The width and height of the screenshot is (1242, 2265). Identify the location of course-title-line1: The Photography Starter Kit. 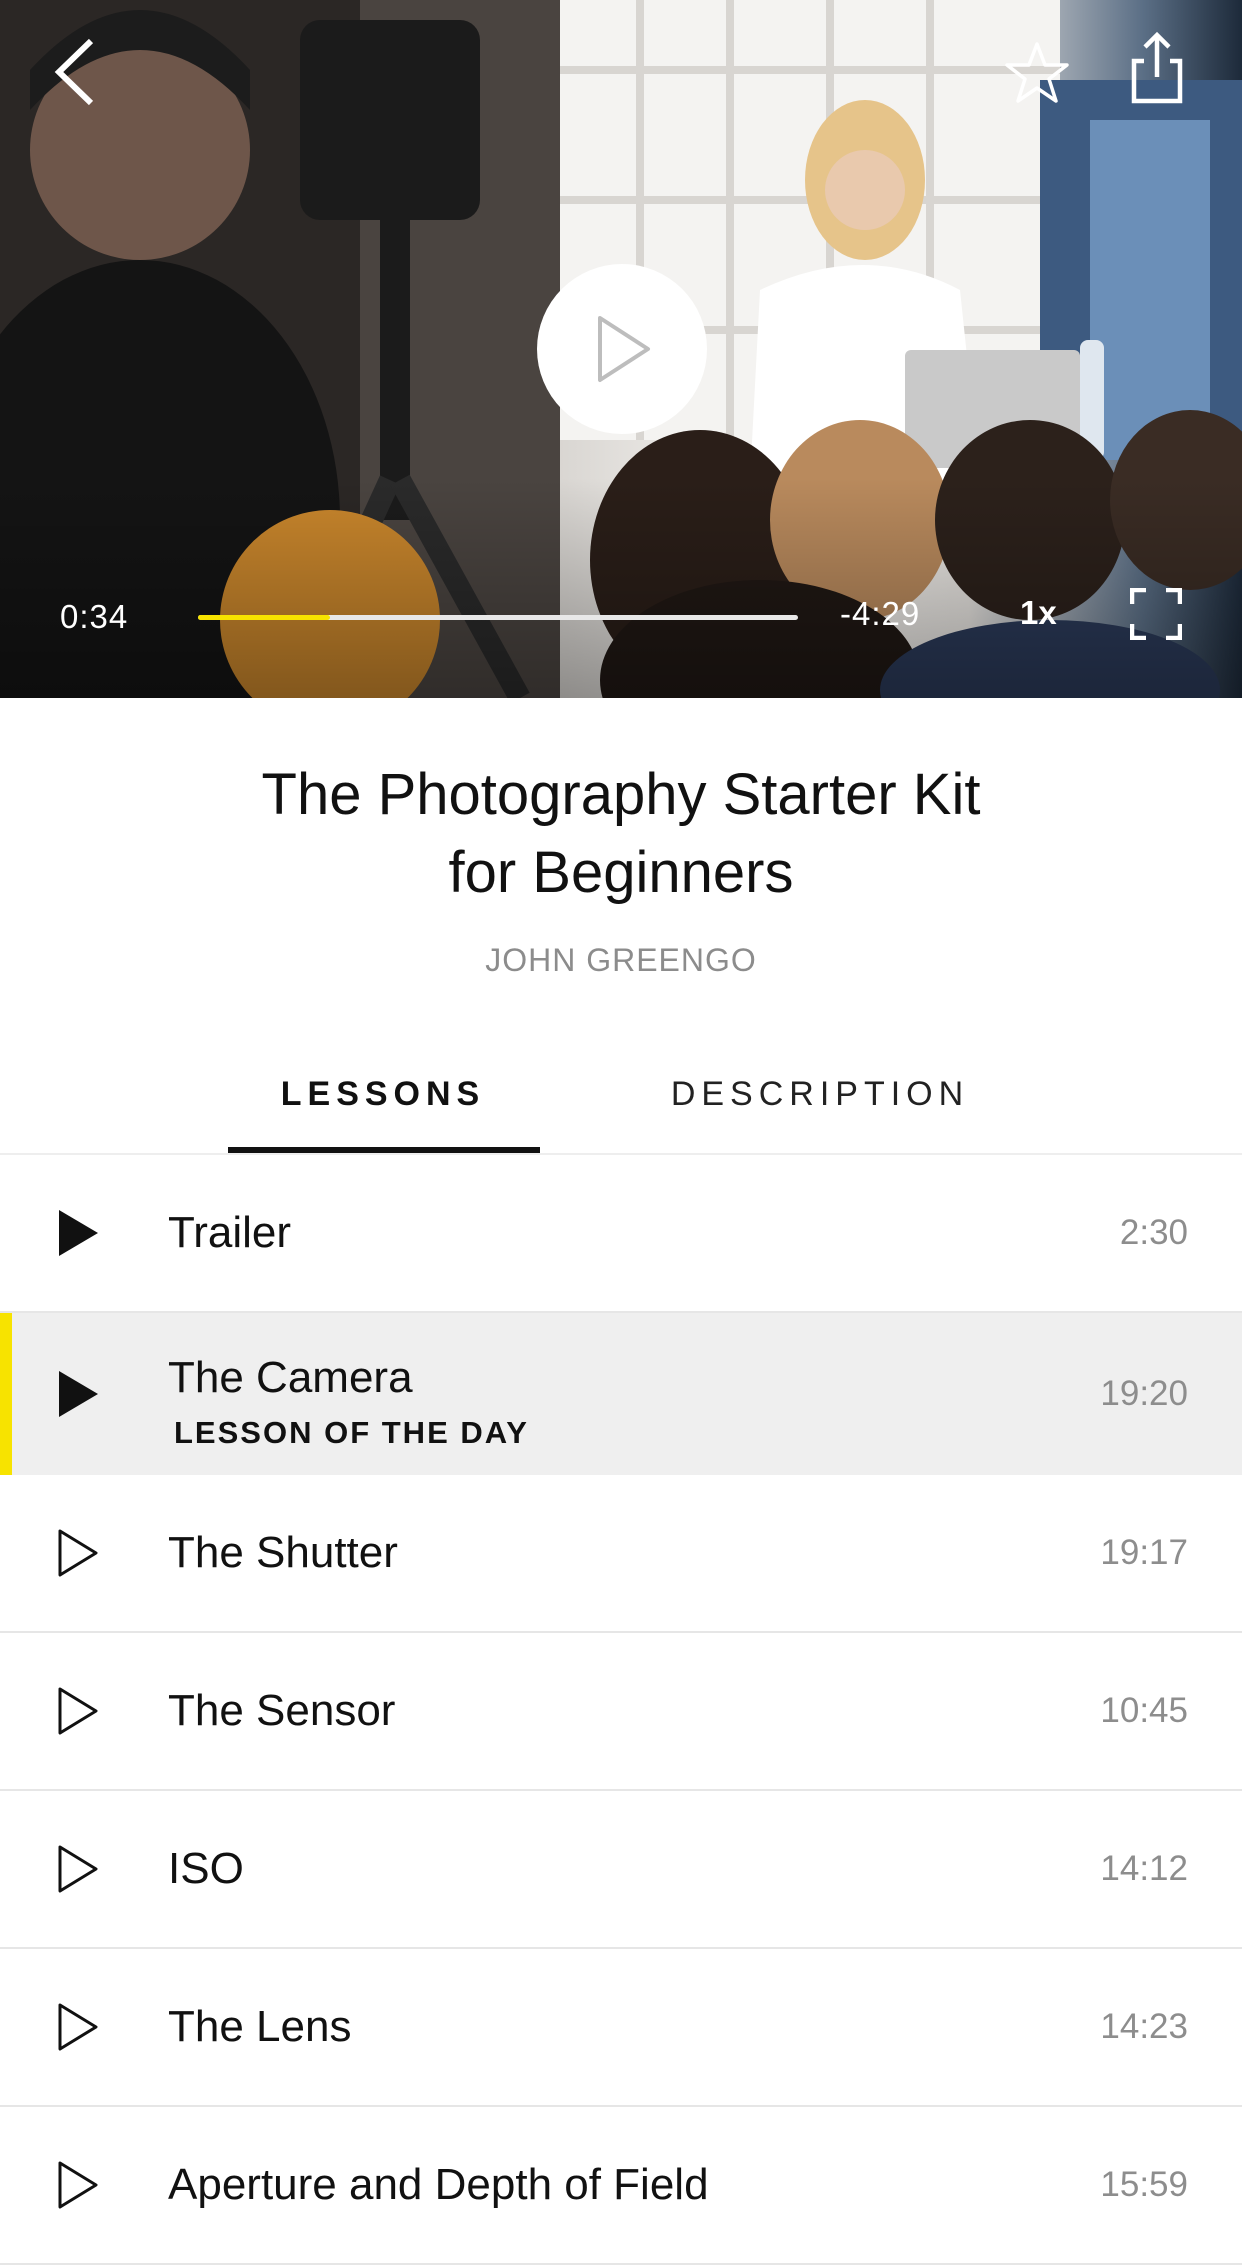
(621, 794).